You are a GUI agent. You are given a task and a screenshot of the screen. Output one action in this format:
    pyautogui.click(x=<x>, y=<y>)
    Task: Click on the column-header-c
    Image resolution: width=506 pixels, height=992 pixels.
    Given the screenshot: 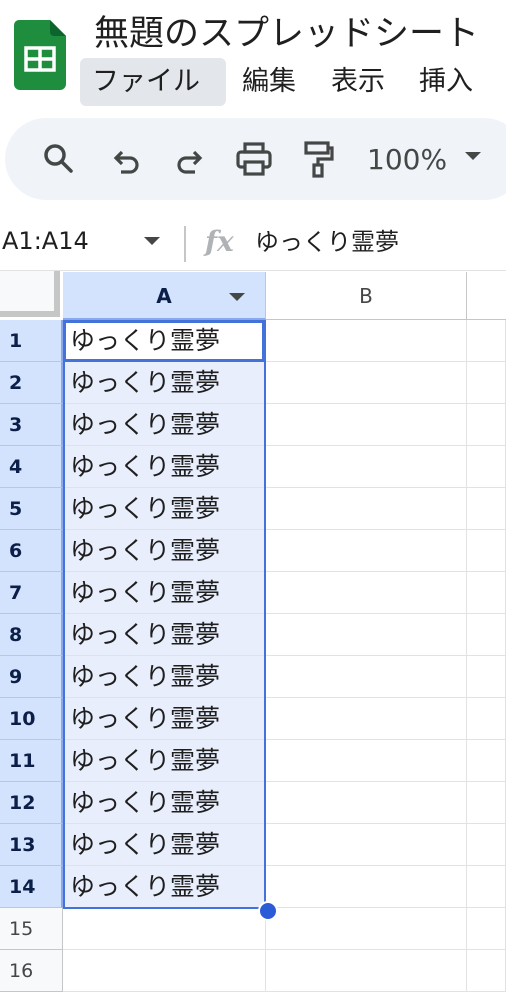 What is the action you would take?
    pyautogui.click(x=486, y=296)
    